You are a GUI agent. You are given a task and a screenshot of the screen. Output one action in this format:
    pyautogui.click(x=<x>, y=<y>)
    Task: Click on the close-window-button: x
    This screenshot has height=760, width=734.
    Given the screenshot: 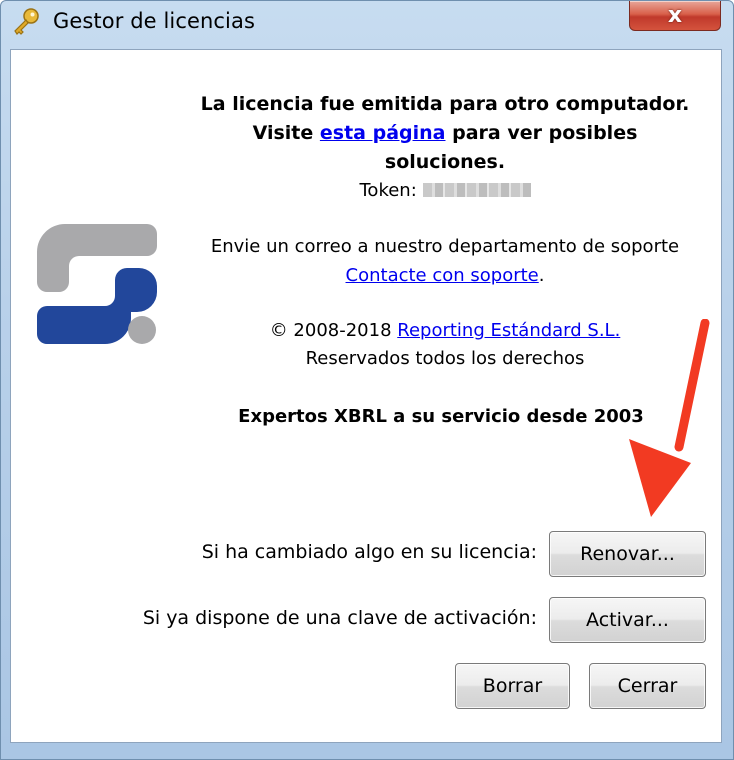 What is the action you would take?
    pyautogui.click(x=675, y=16)
    